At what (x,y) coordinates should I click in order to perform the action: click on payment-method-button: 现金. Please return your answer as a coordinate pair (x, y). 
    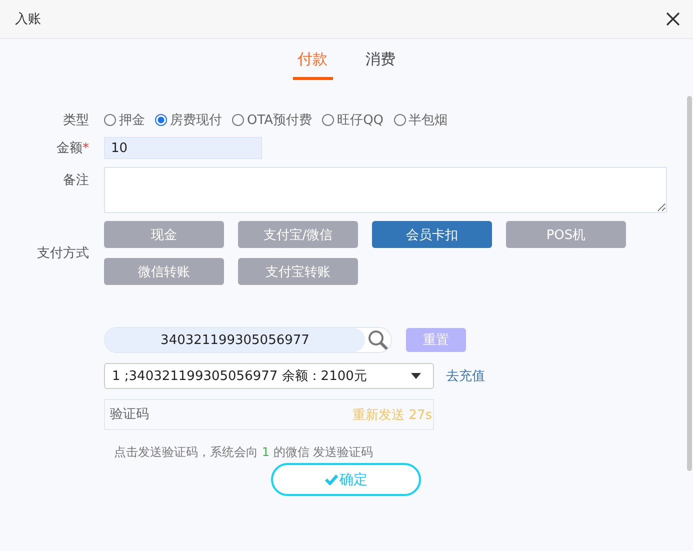
    Looking at the image, I should click on (164, 234).